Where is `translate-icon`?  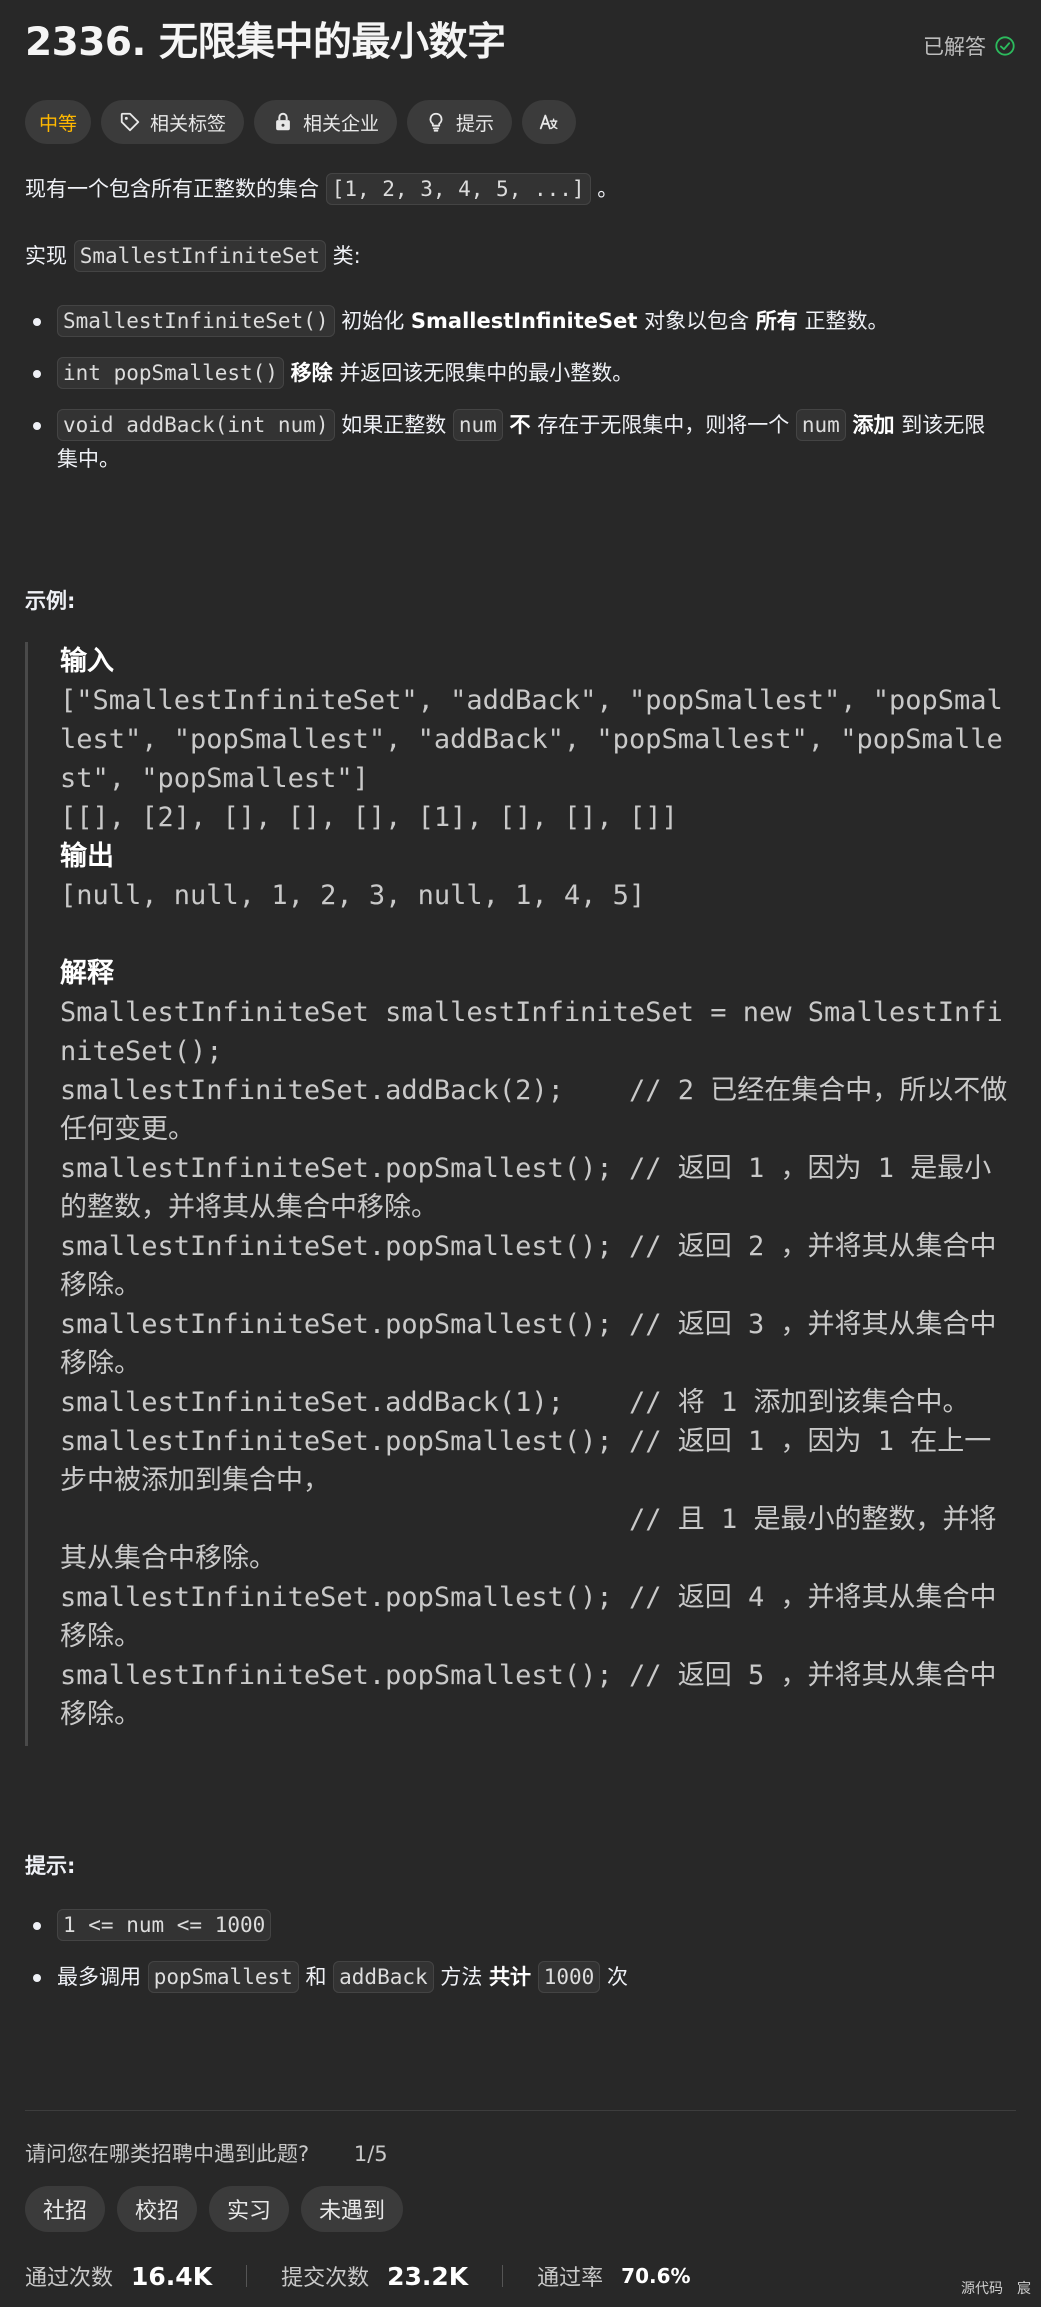 translate-icon is located at coordinates (548, 122).